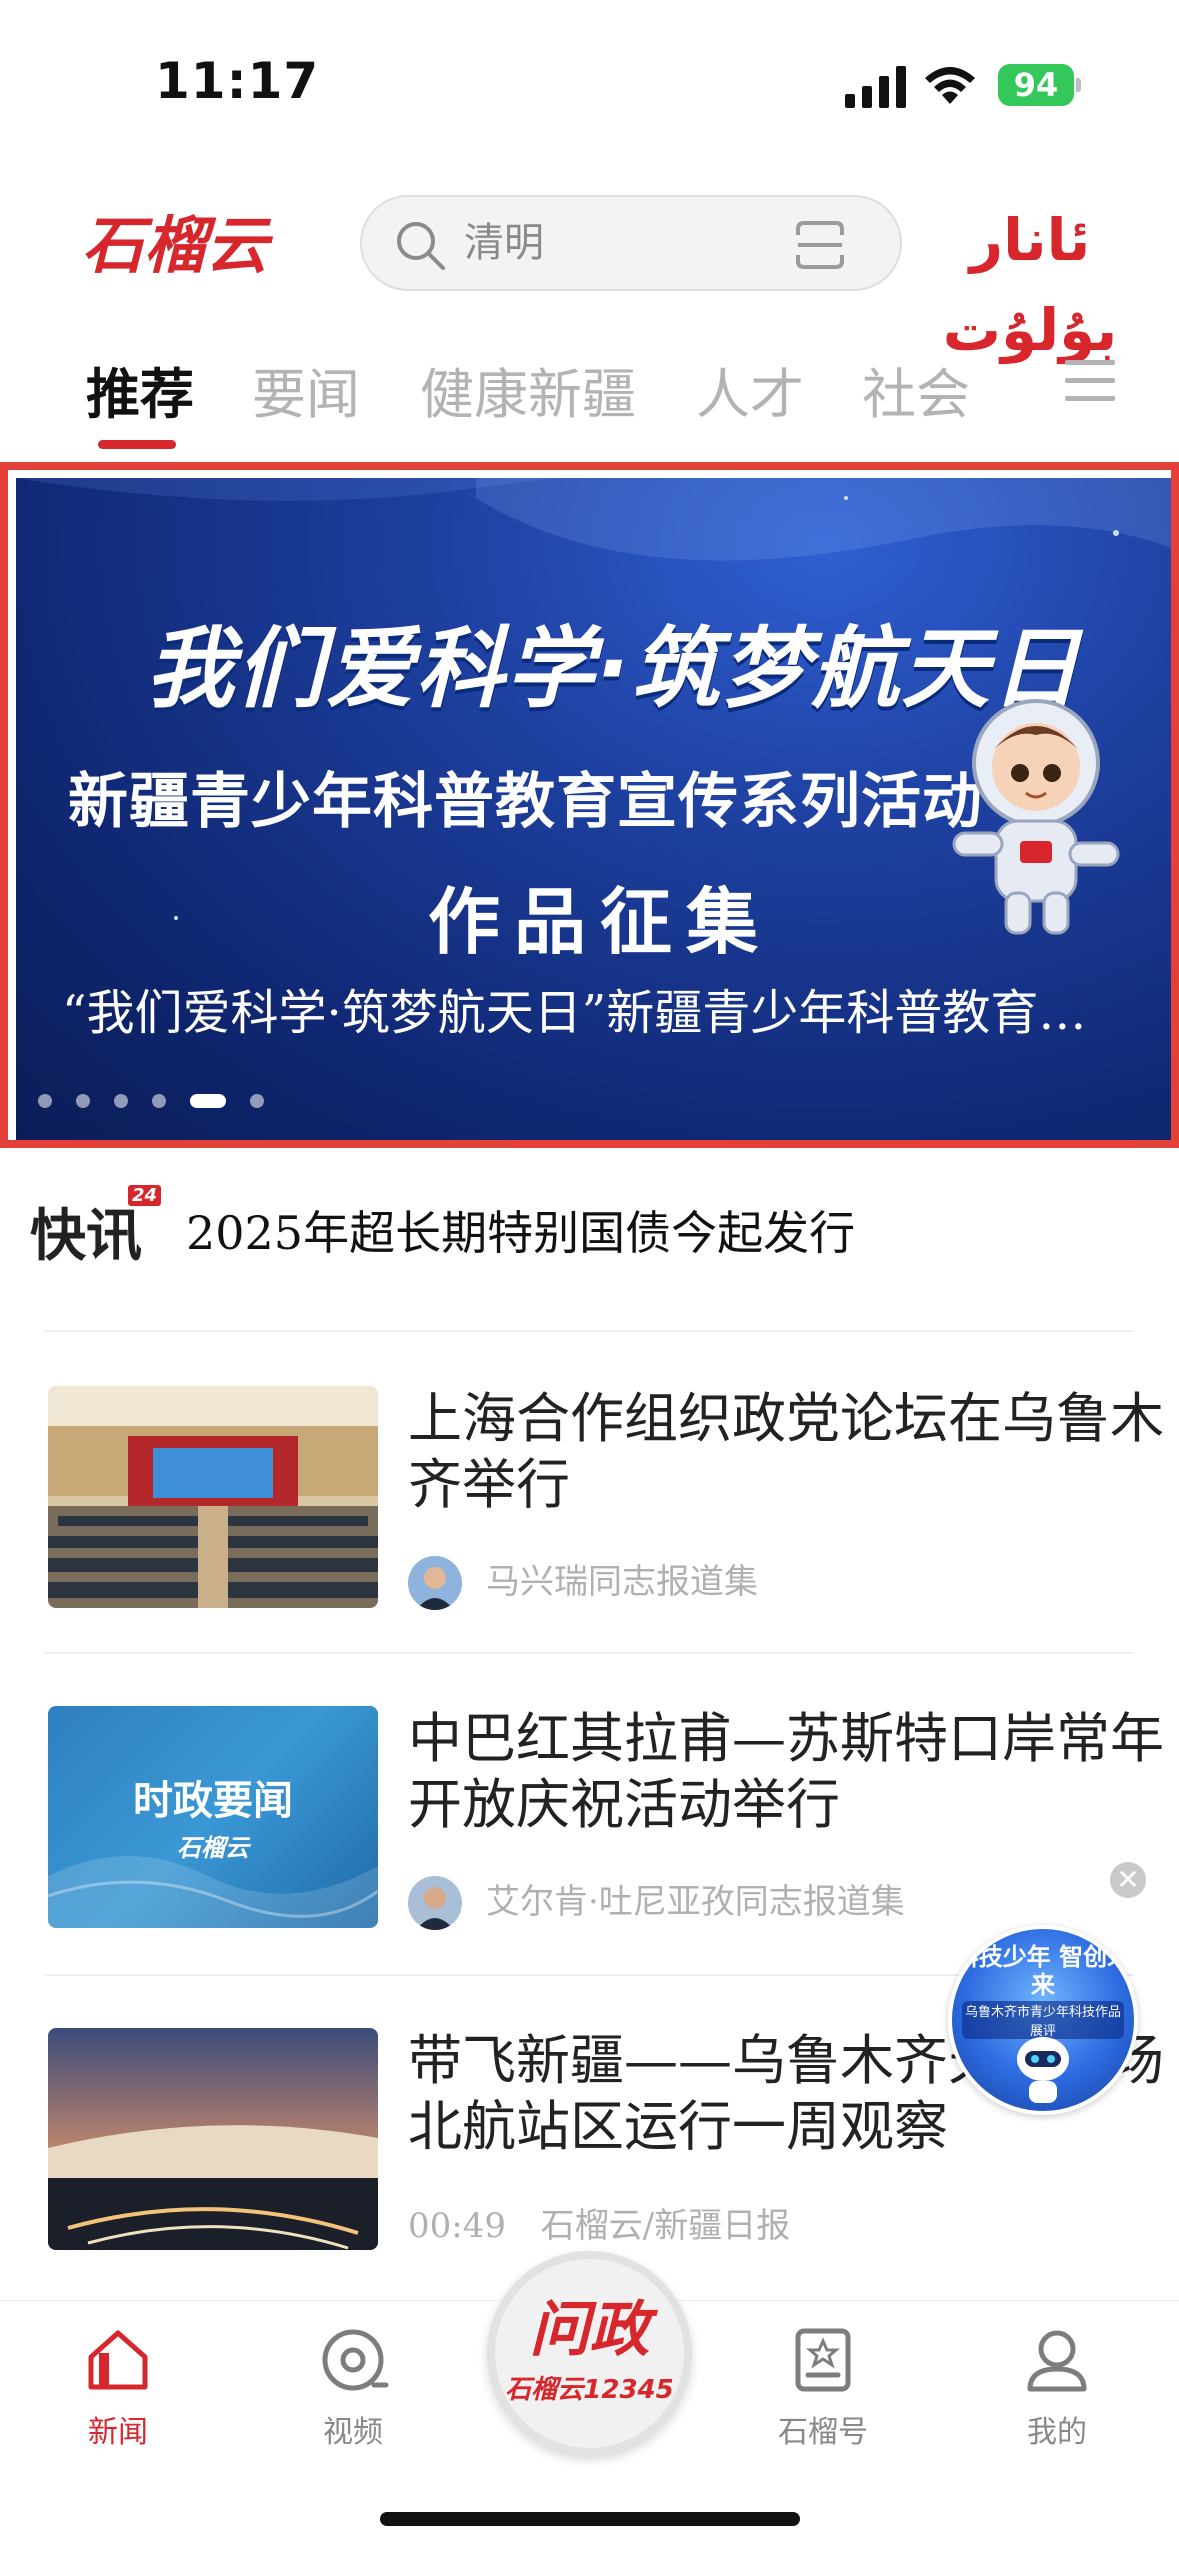  I want to click on carousel-dot-active, so click(208, 1101).